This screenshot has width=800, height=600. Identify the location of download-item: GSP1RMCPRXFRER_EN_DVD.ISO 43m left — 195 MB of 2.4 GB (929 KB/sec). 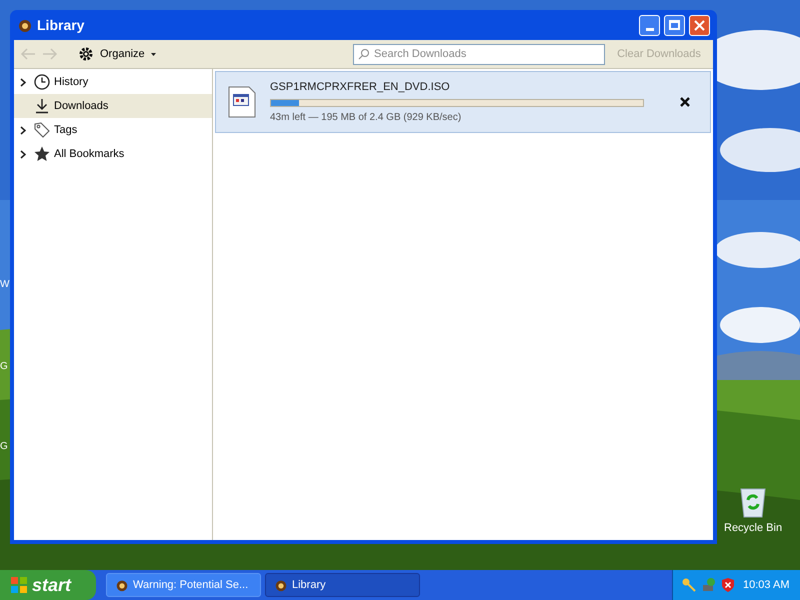
(463, 102).